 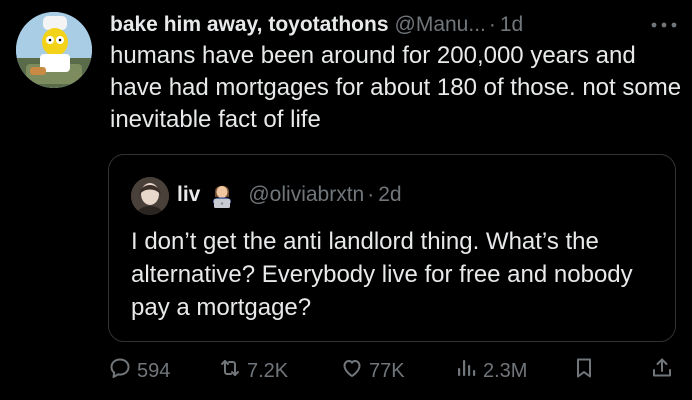 I want to click on views-button: 2.3M, so click(x=490, y=371).